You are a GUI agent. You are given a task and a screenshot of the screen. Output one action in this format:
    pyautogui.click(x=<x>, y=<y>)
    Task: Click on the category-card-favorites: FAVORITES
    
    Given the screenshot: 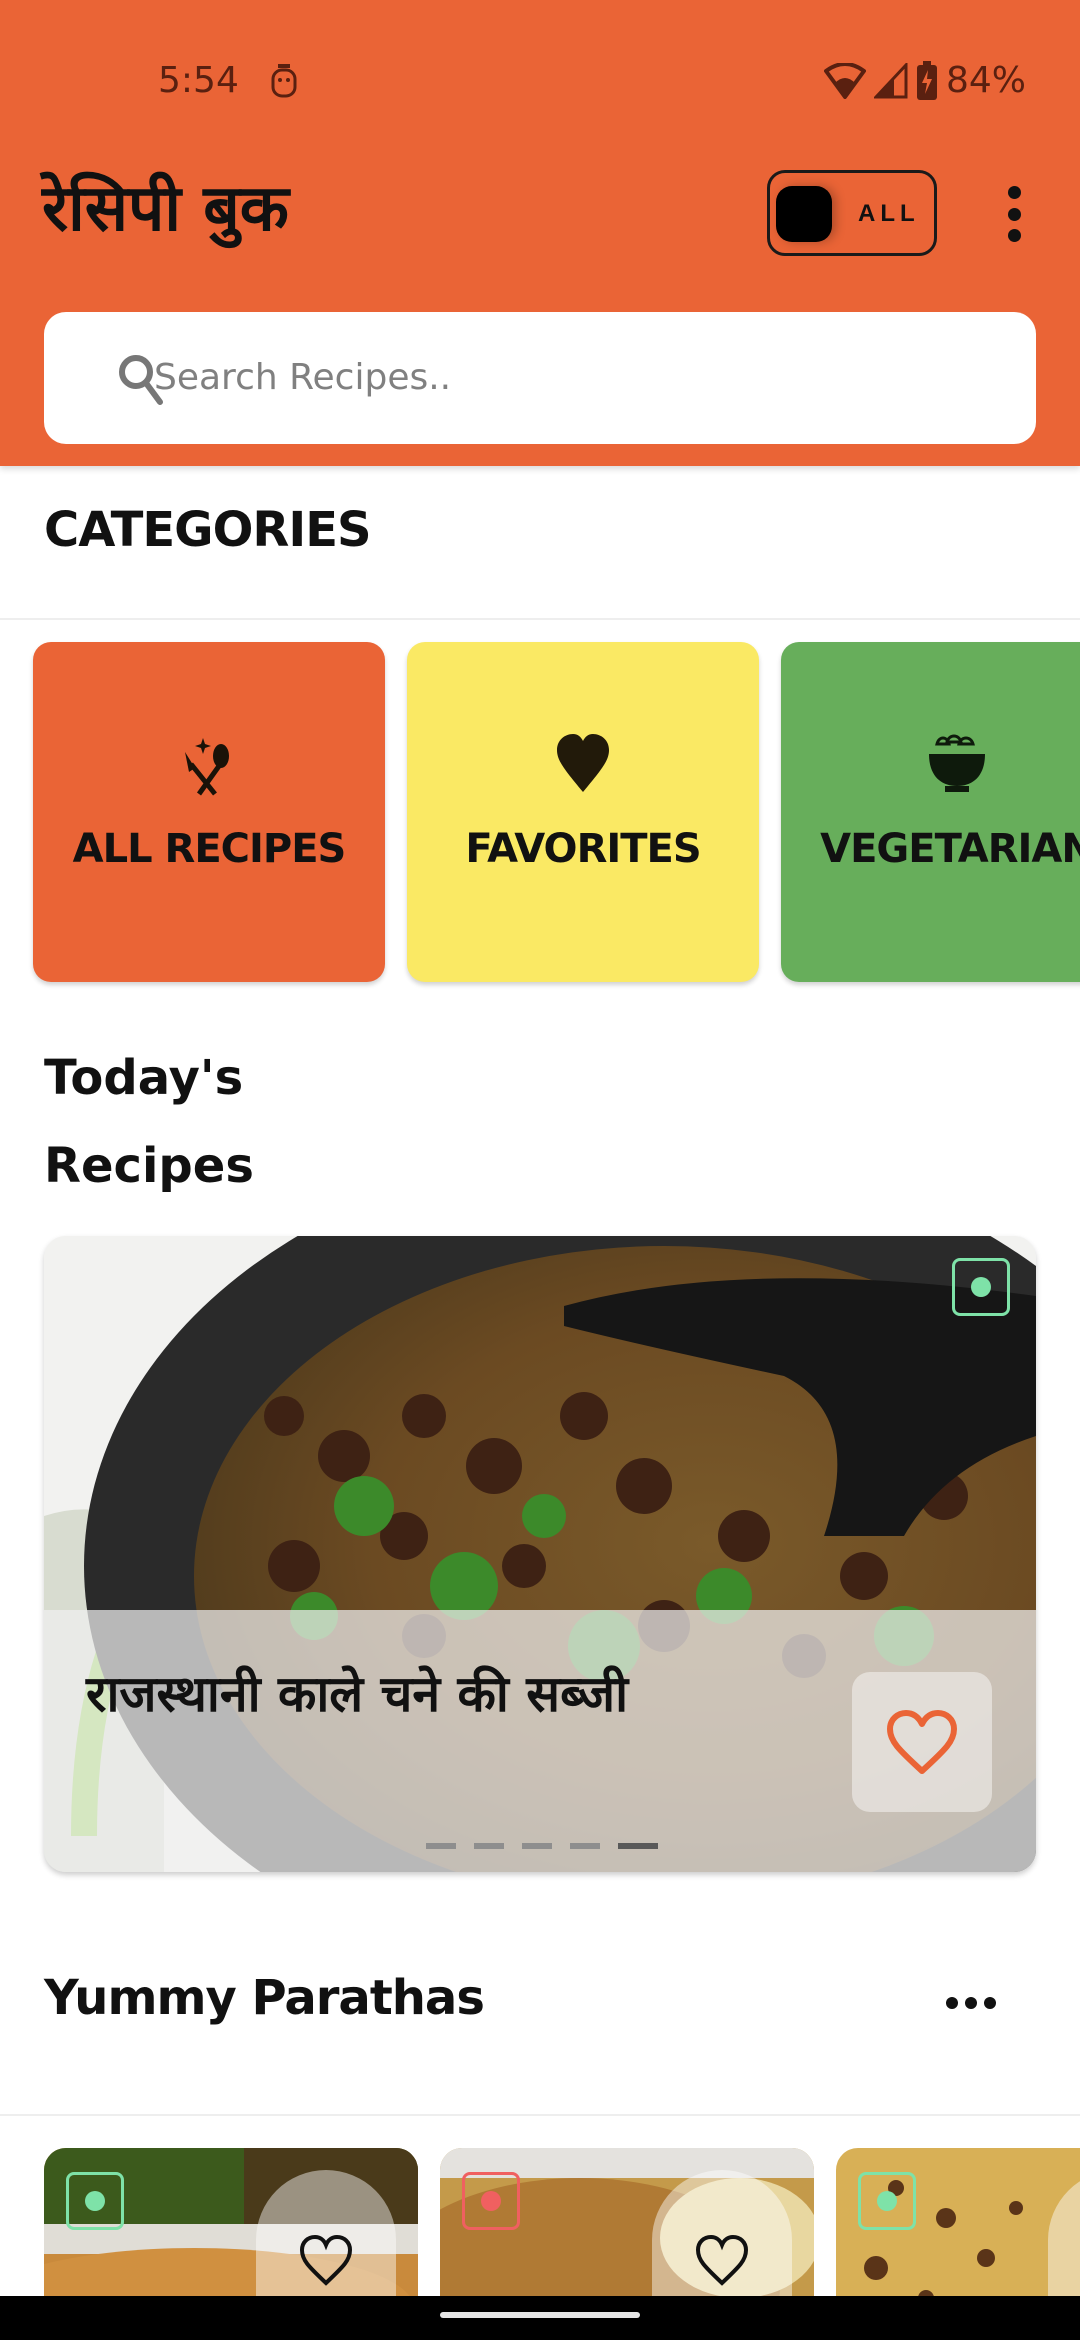 What is the action you would take?
    pyautogui.click(x=583, y=812)
    